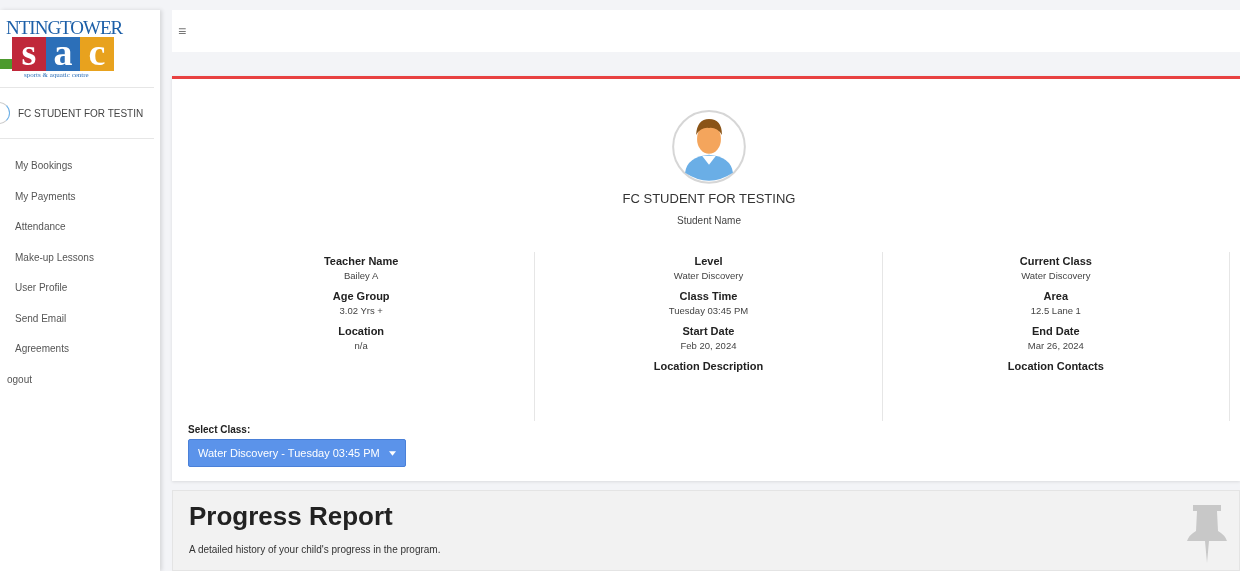  I want to click on field-value: n/a, so click(361, 345).